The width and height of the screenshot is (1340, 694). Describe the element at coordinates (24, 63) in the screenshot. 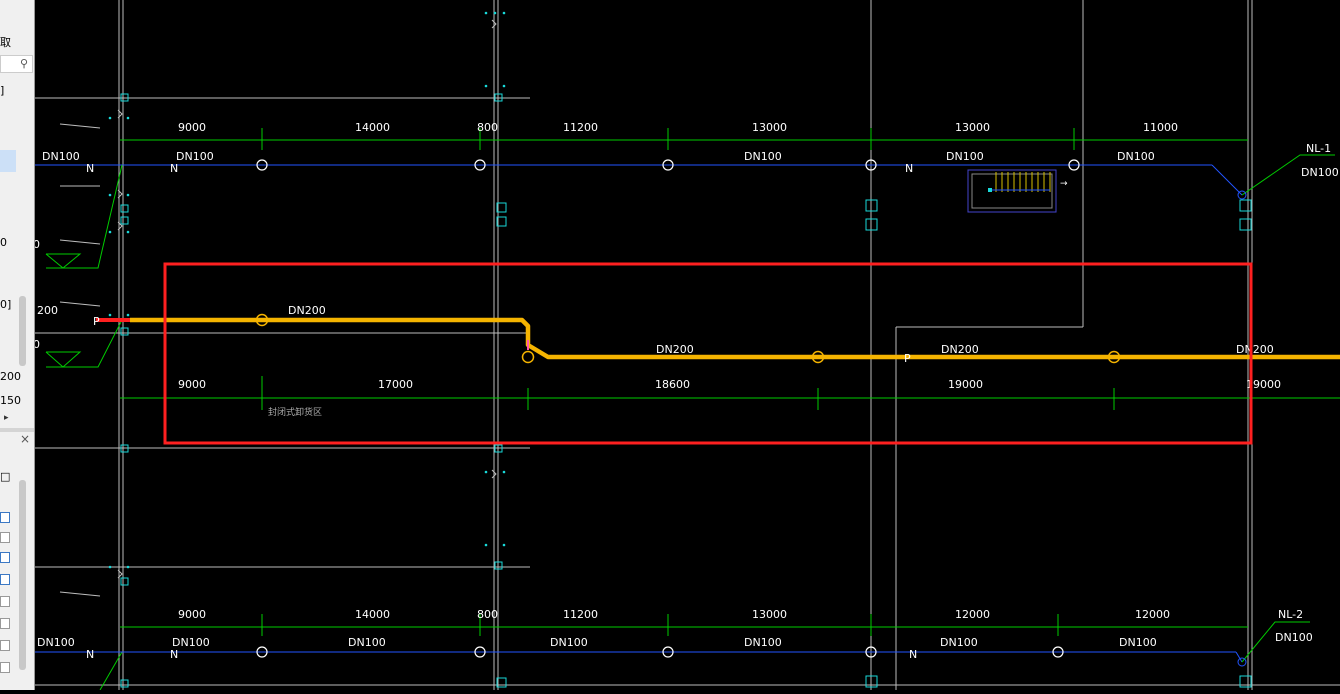

I see `search-icon: ⚲` at that location.